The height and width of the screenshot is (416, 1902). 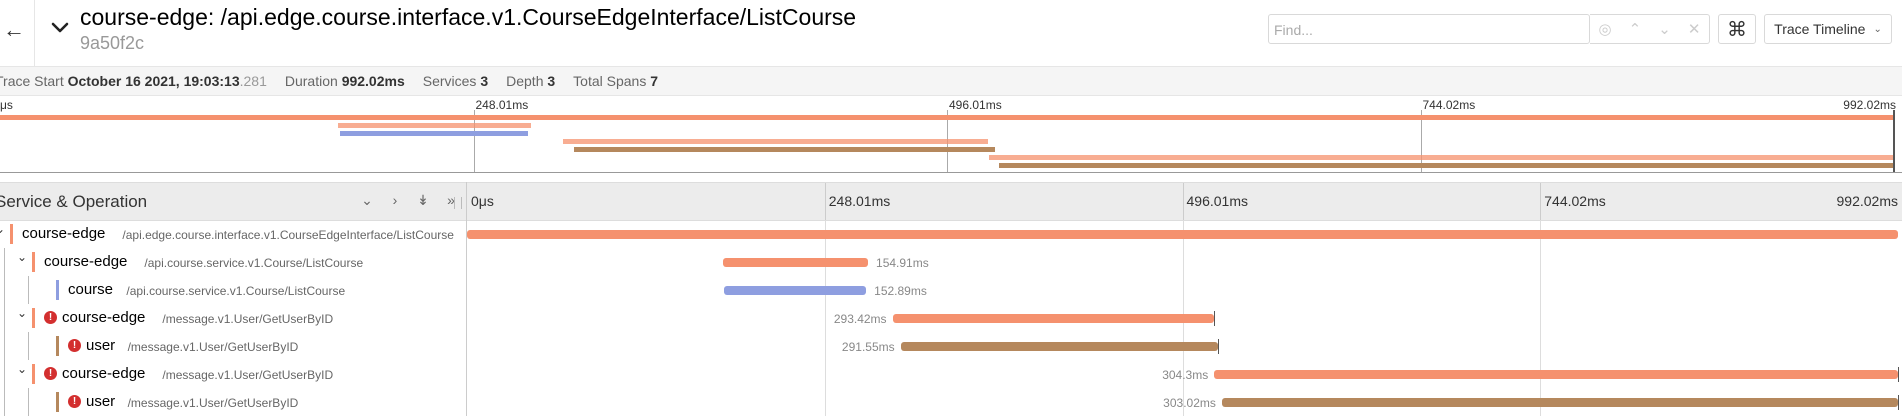 What do you see at coordinates (1635, 29) in the screenshot?
I see `chevron-up-icon: ⌃` at bounding box center [1635, 29].